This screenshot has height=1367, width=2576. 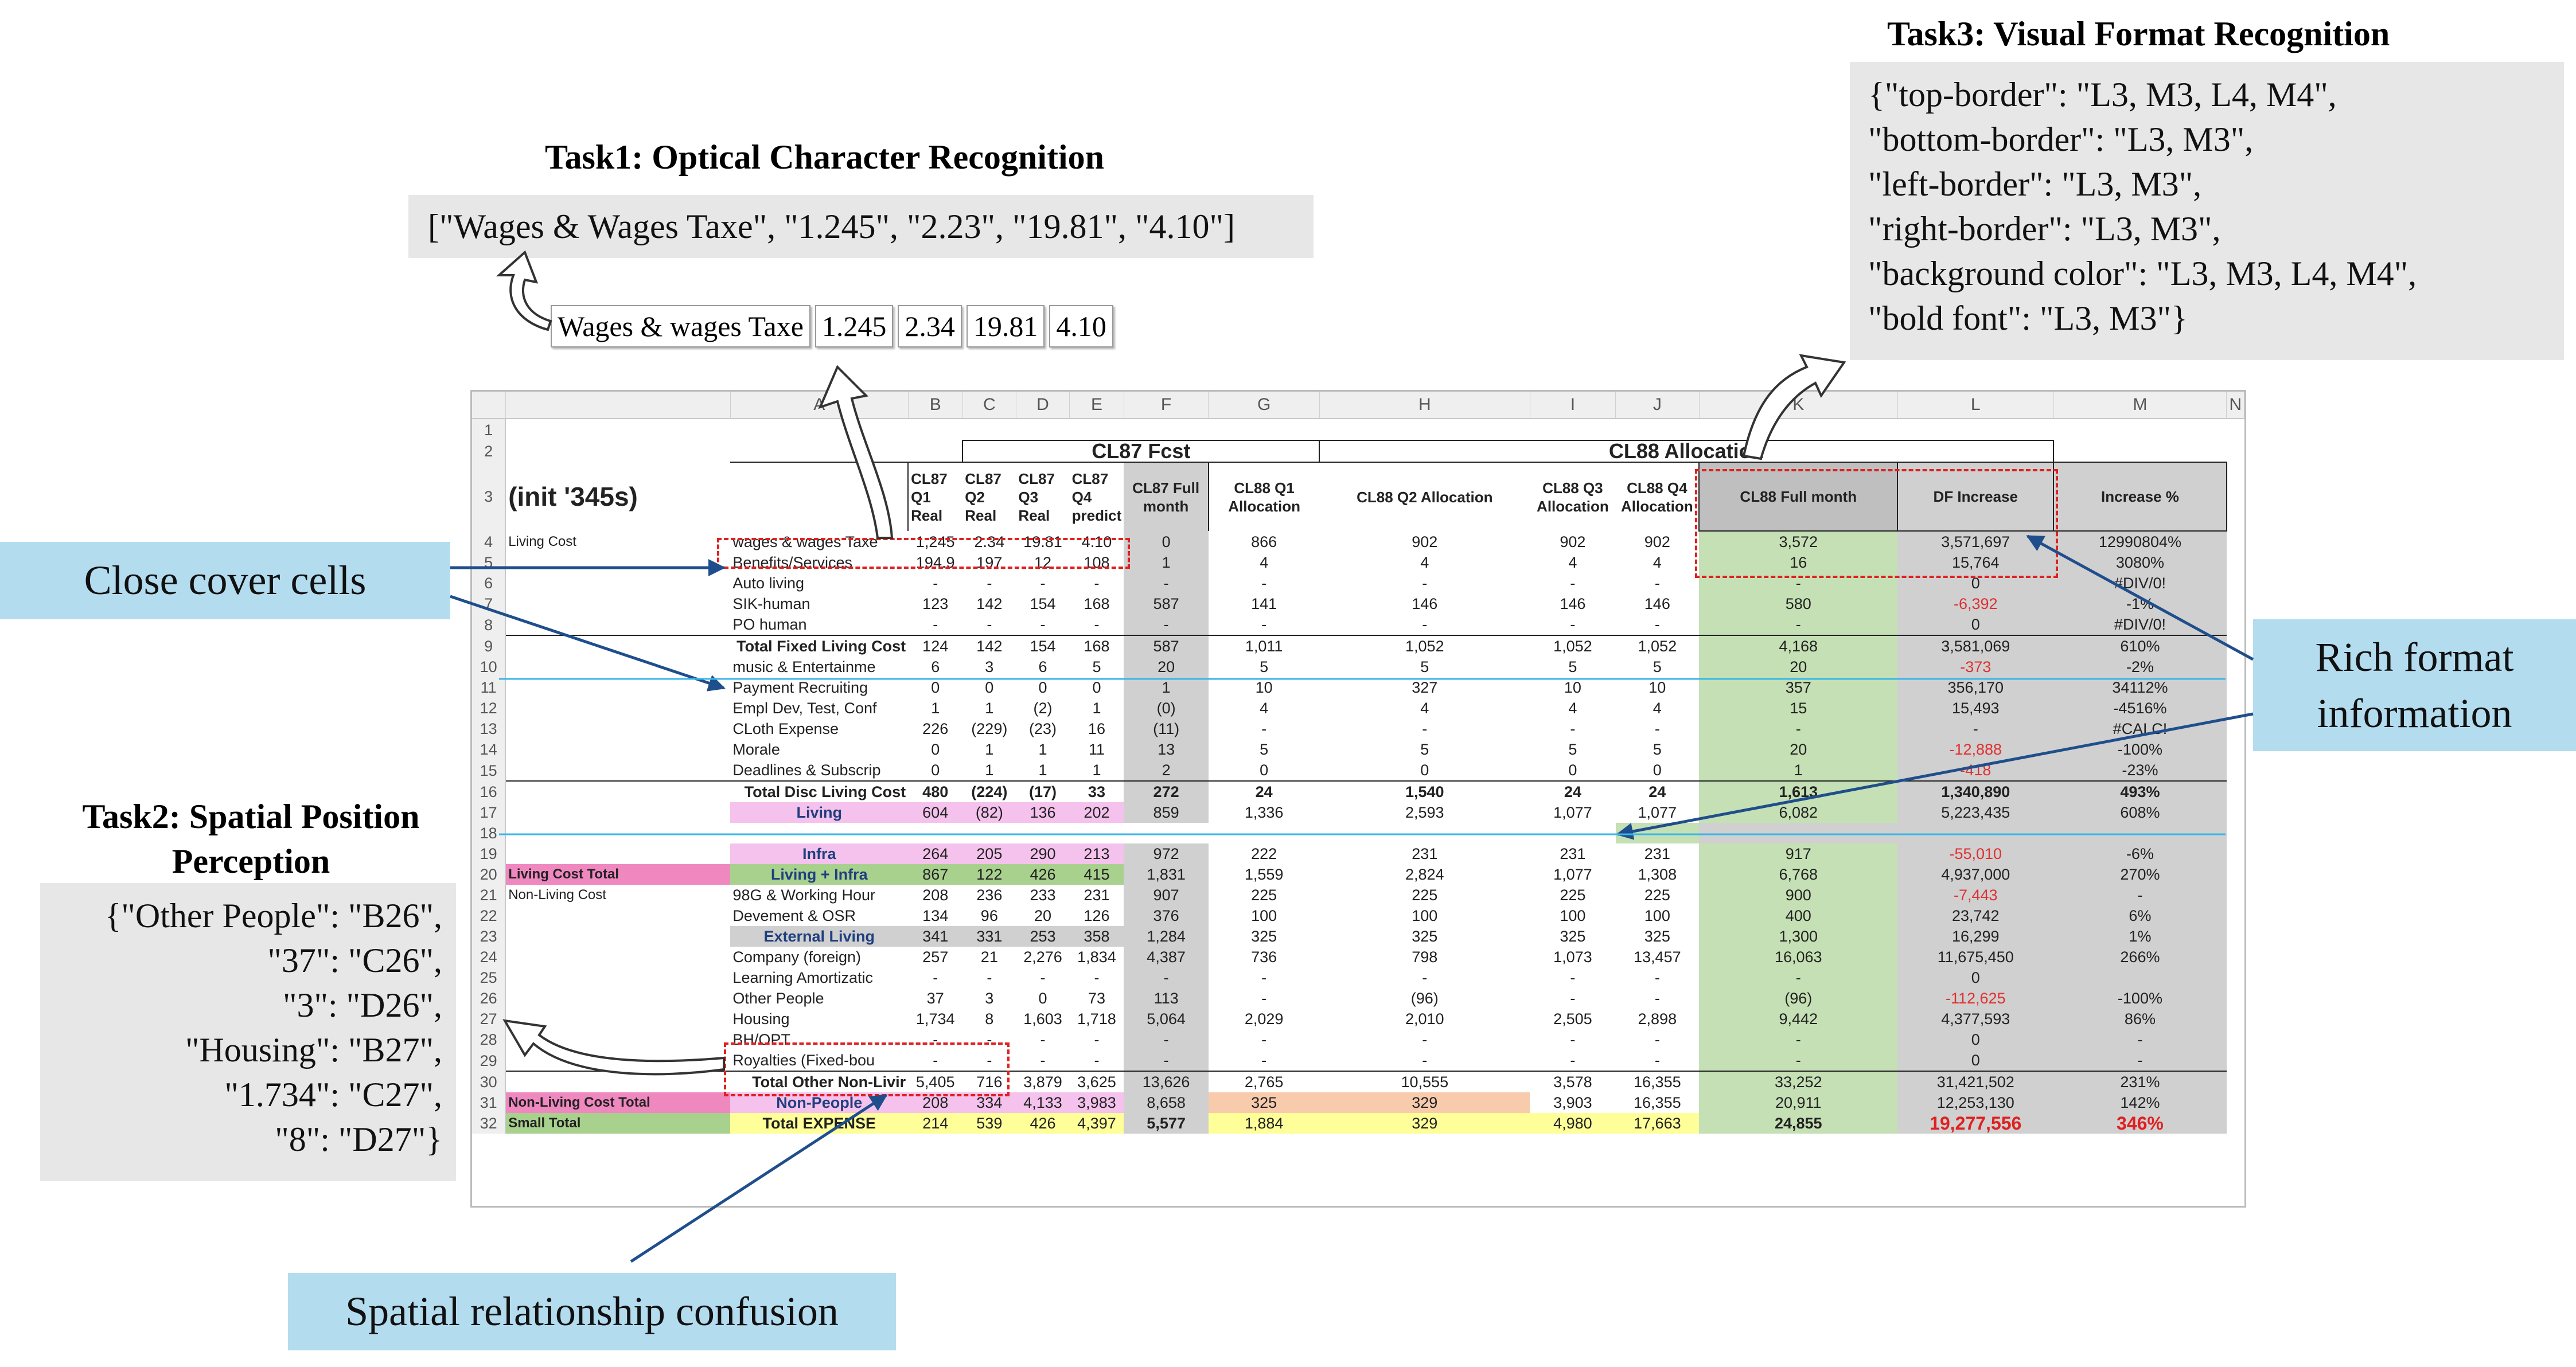 I want to click on task3-hollow-arrow, so click(x=1794, y=407).